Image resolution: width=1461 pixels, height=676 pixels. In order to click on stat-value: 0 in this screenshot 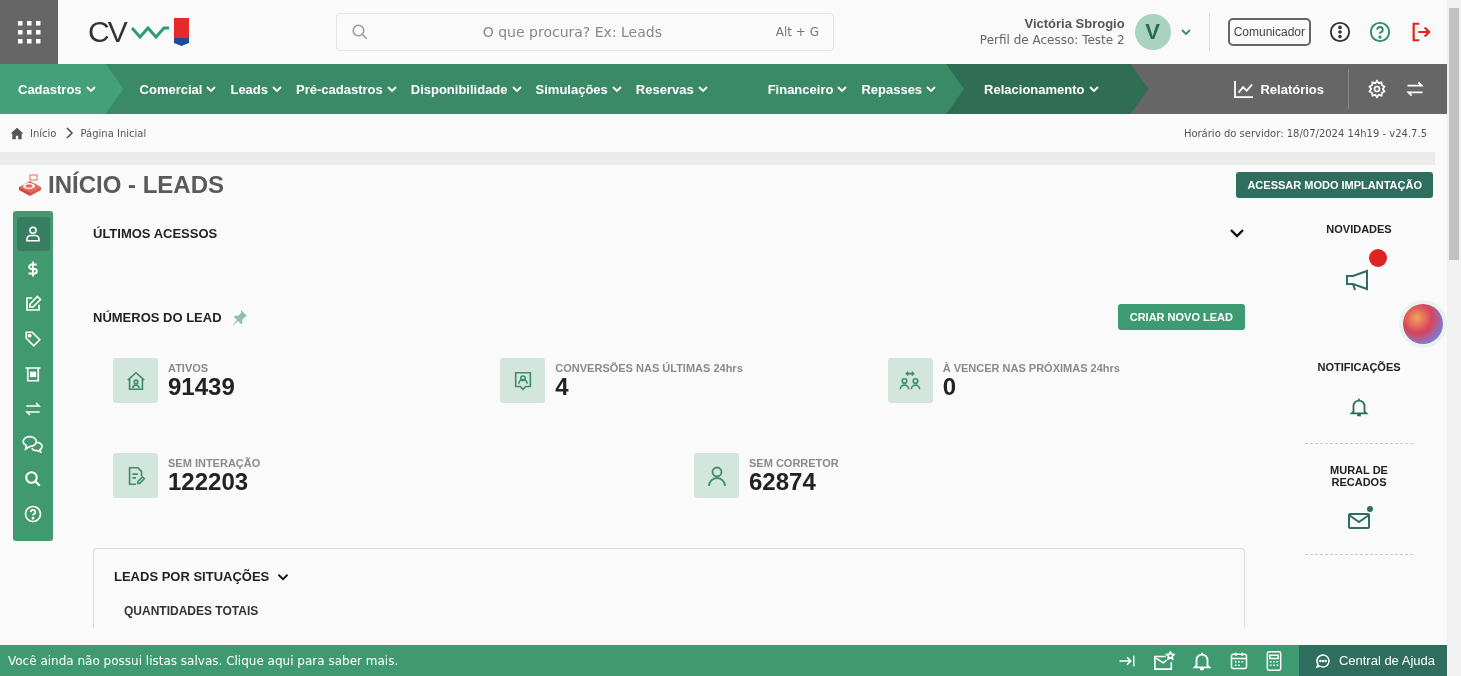, I will do `click(949, 386)`.